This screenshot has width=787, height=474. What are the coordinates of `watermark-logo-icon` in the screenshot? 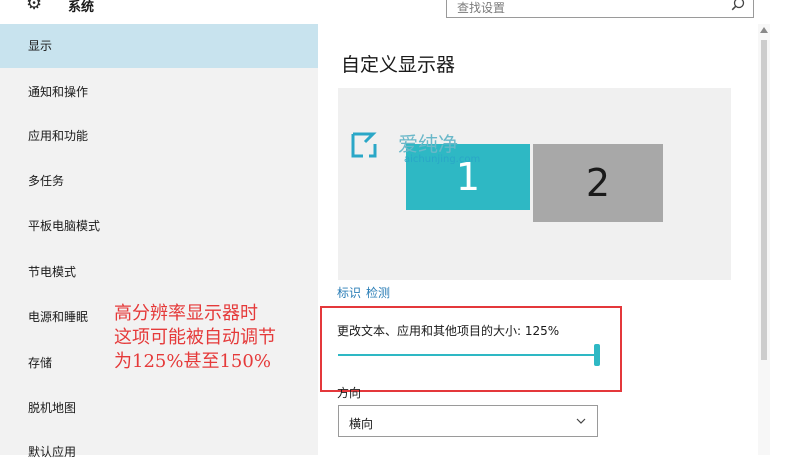 It's located at (364, 145).